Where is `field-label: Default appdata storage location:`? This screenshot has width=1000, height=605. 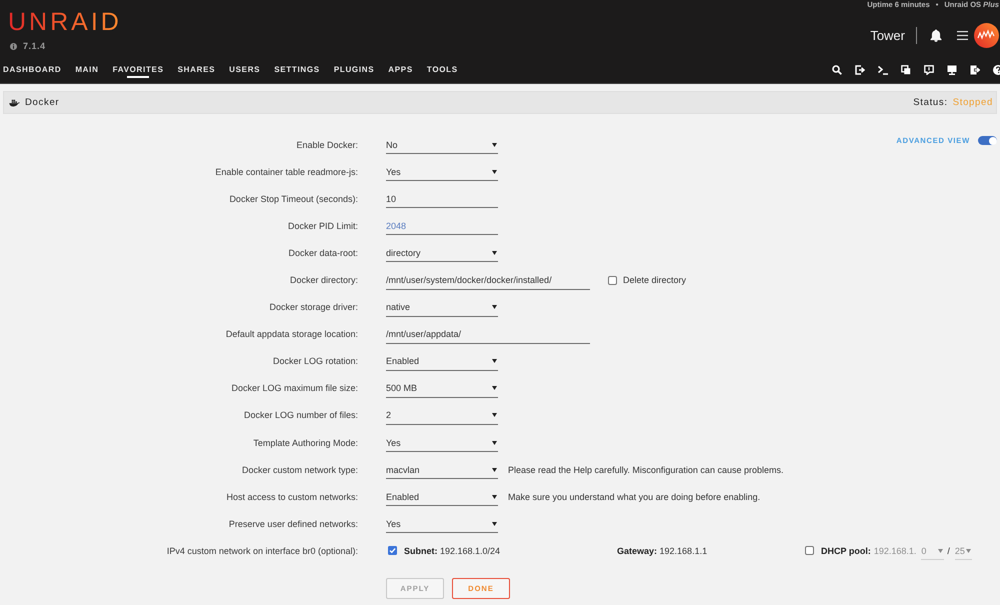 field-label: Default appdata storage location: is located at coordinates (292, 334).